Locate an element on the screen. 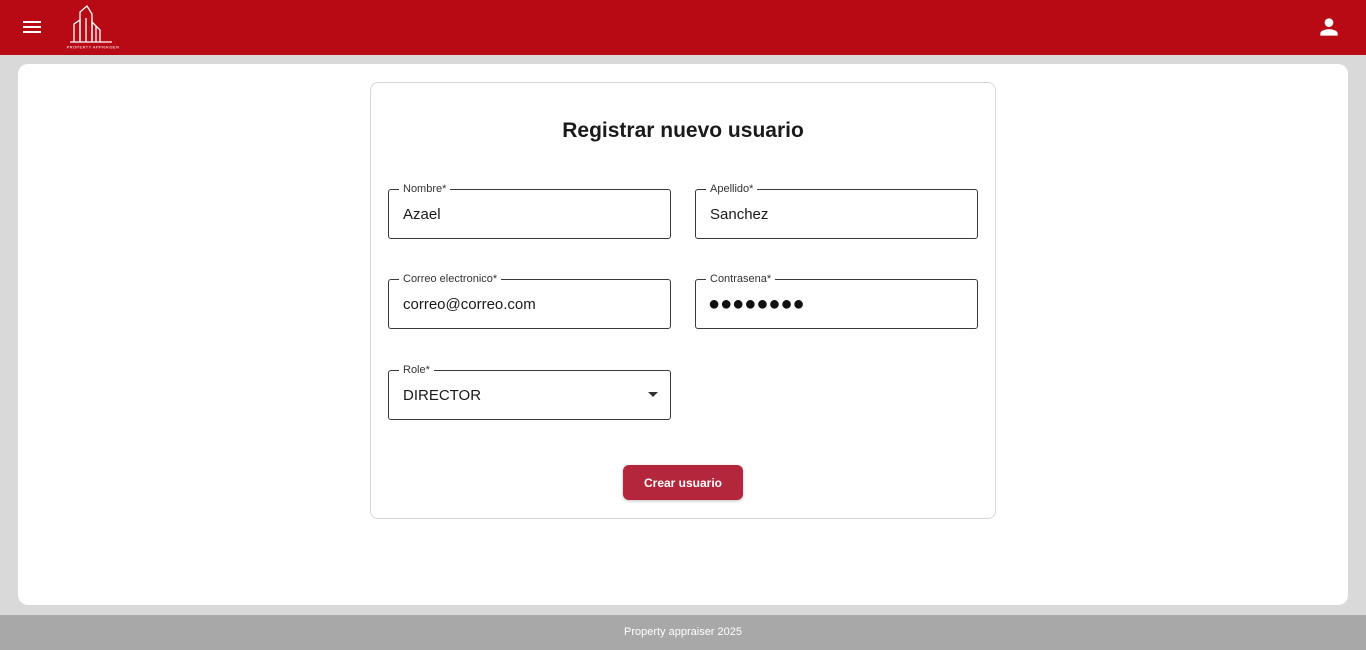 This screenshot has width=1366, height=650. footer-text: Property appraiser 2025 is located at coordinates (682, 632).